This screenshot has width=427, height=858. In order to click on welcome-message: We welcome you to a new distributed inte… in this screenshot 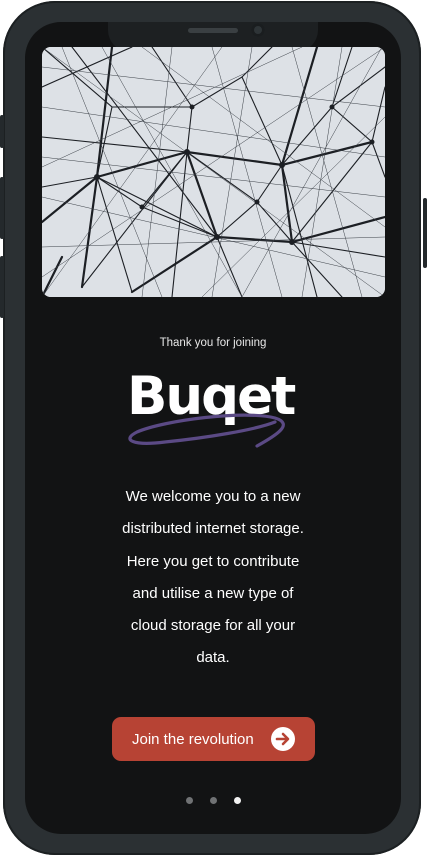, I will do `click(213, 577)`.